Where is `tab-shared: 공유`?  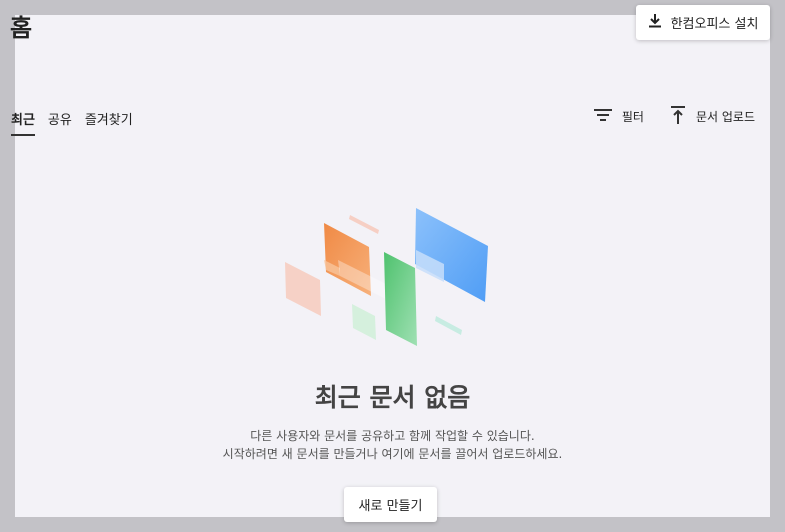
tab-shared: 공유 is located at coordinates (60, 122).